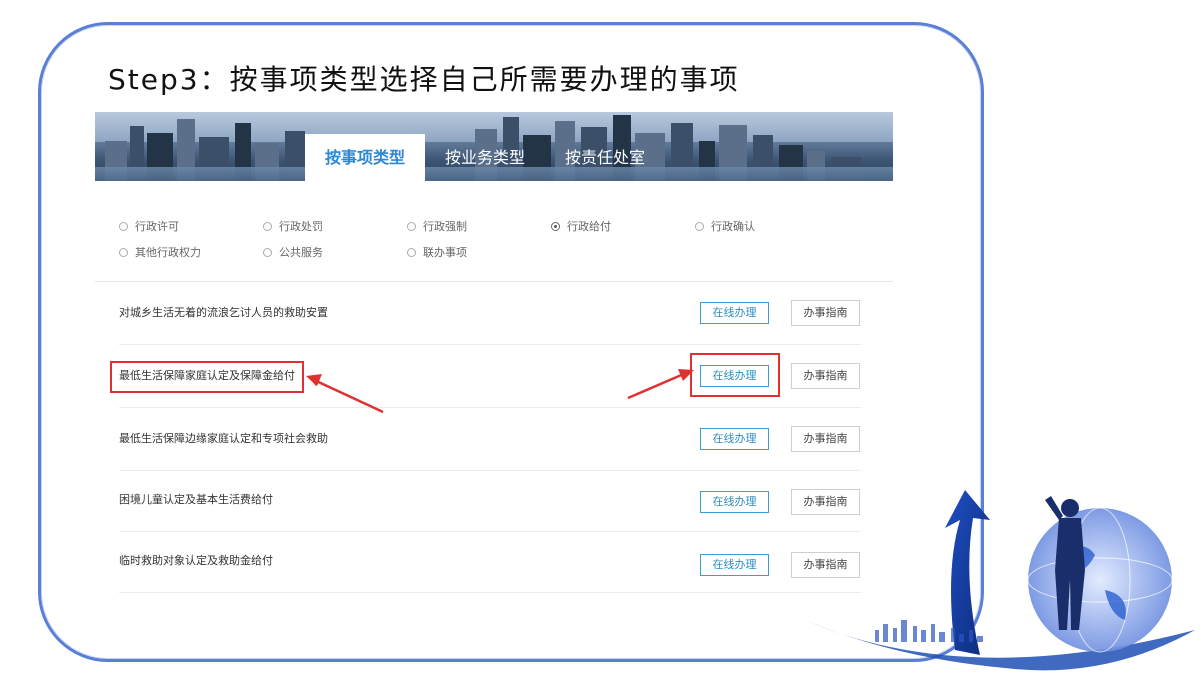 The height and width of the screenshot is (676, 1201). Describe the element at coordinates (1000, 580) in the screenshot. I see `businessman-globe-illustration` at that location.